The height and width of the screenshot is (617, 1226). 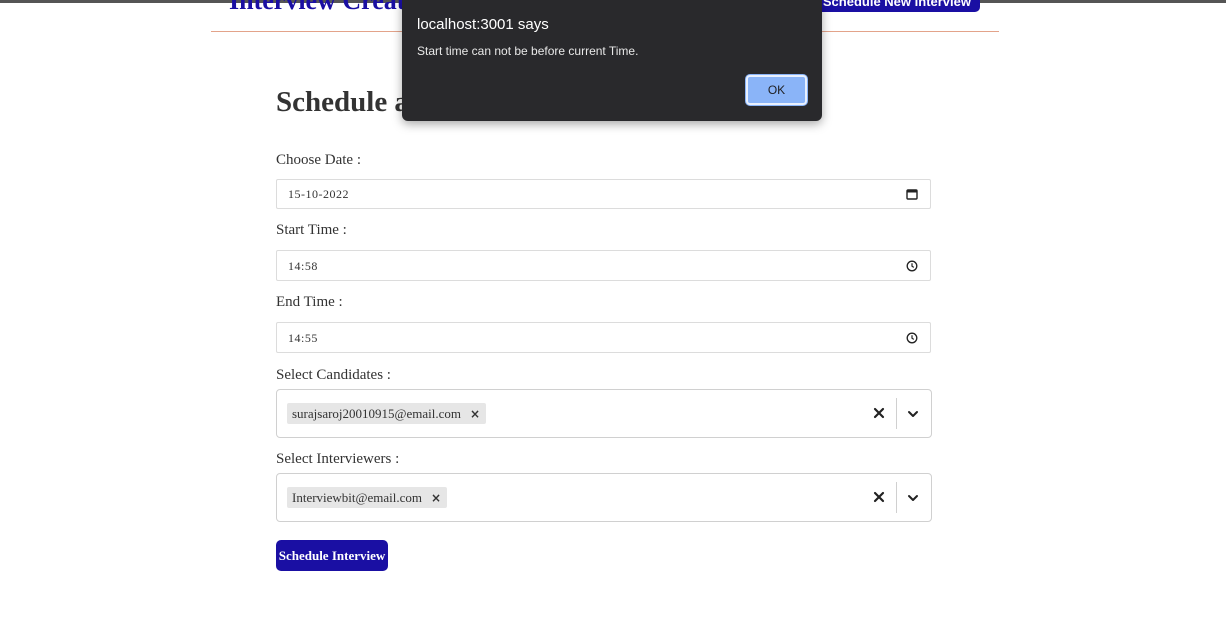 I want to click on end-time-input: 14:55, so click(x=603, y=337).